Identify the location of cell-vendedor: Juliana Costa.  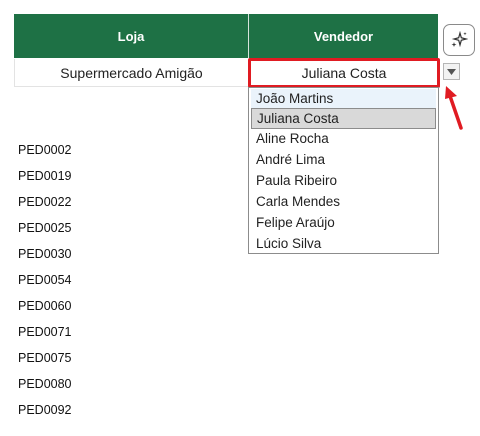
(344, 73).